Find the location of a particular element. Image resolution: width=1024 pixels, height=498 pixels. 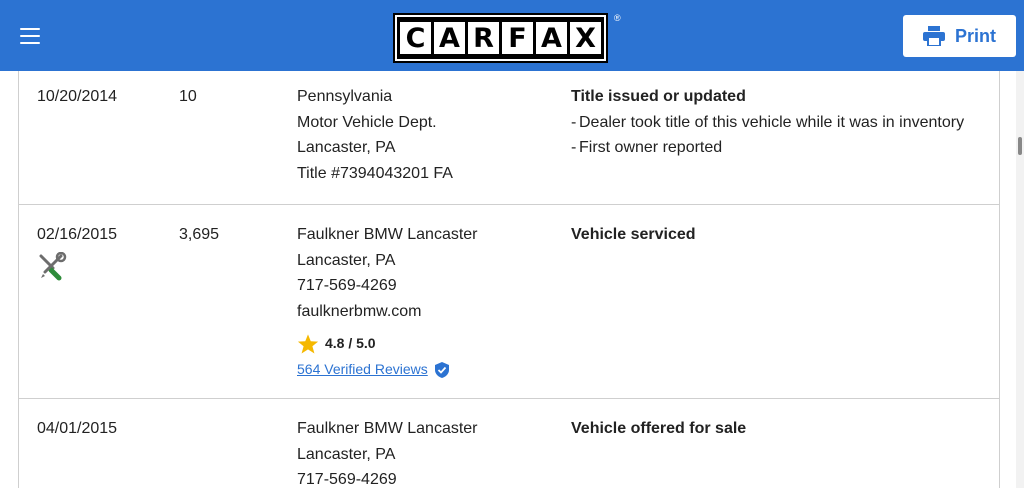

source-line: faulknerbmw.com is located at coordinates (359, 311).